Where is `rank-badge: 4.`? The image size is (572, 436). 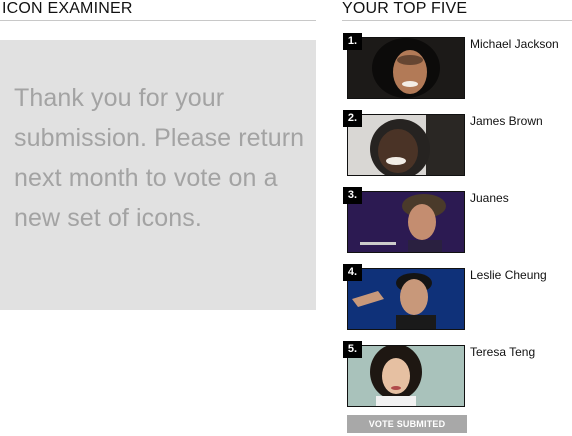
rank-badge: 4. is located at coordinates (352, 272).